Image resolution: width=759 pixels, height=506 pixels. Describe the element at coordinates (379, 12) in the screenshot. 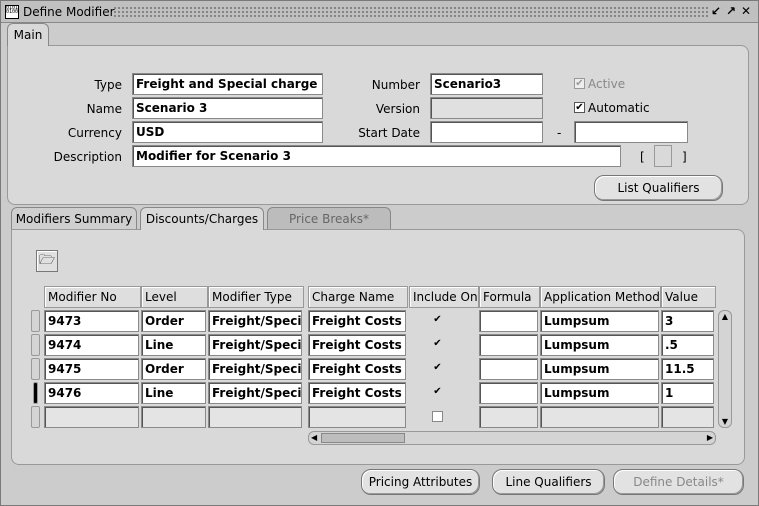

I see `title-bar: 0101 0100 Define Modifier ↙ ↗ ✕` at that location.